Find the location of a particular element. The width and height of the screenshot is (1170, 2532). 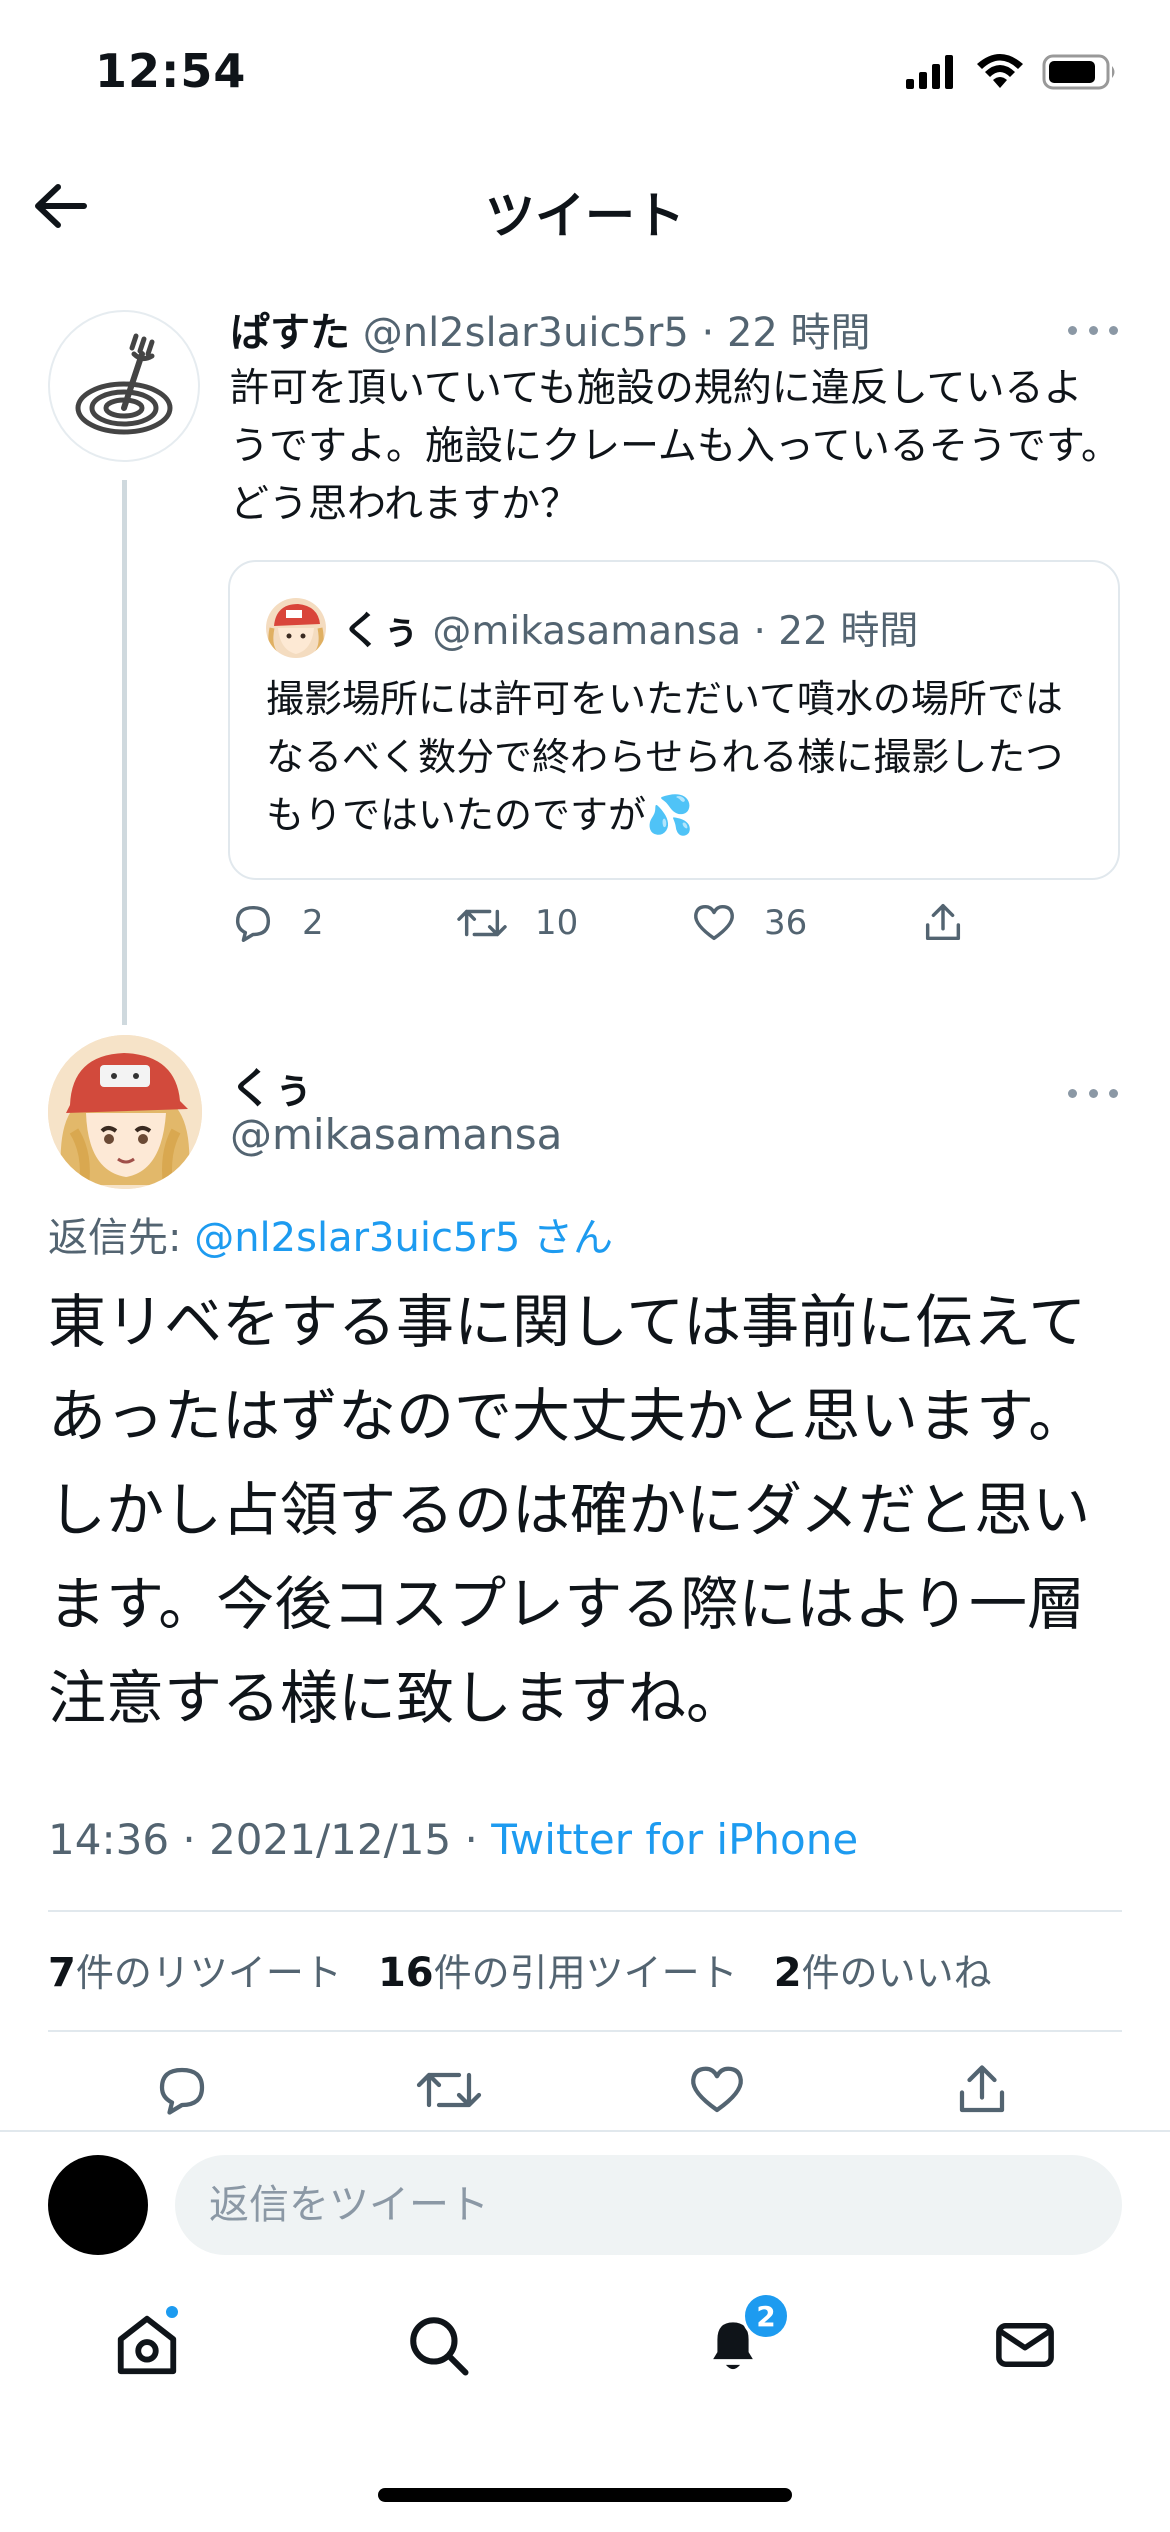

page-title: ツイート is located at coordinates (585, 216).